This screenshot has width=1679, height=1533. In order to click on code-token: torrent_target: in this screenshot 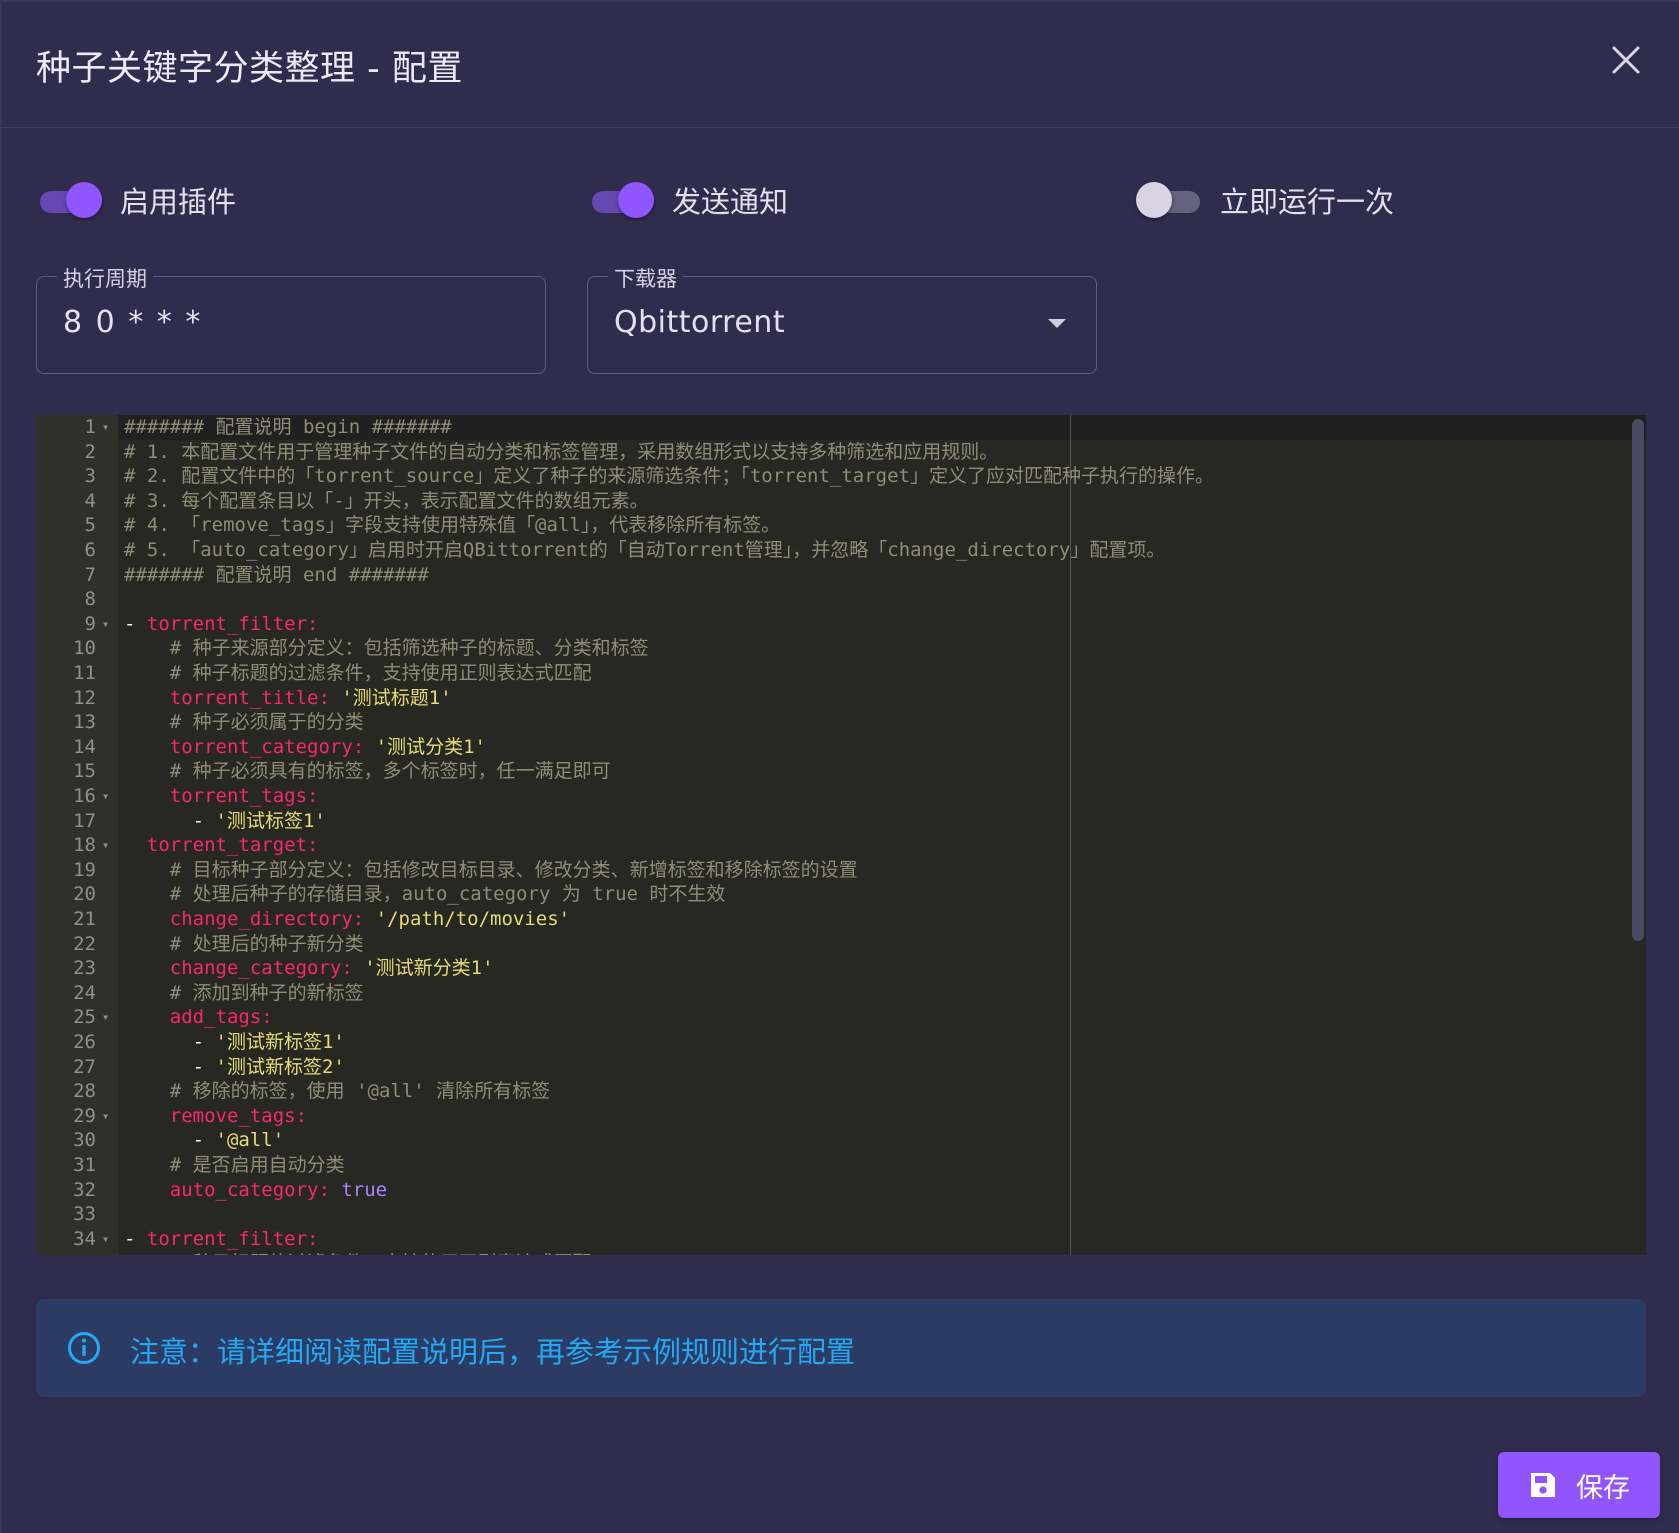, I will do `click(221, 845)`.